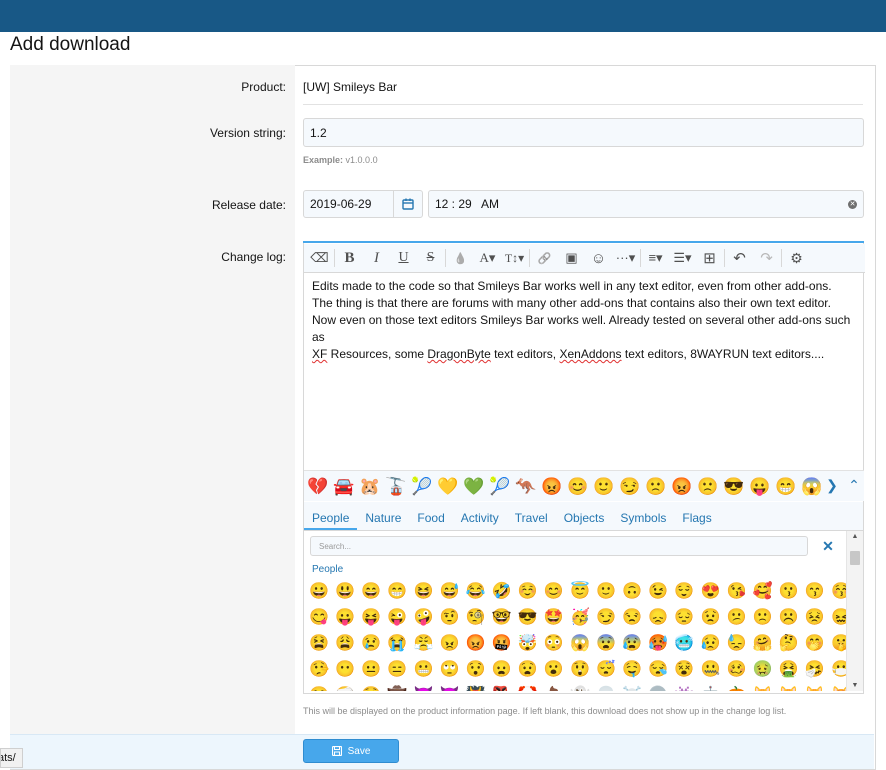 This screenshot has height=770, width=886. I want to click on emoji-item: 👿, so click(449, 687).